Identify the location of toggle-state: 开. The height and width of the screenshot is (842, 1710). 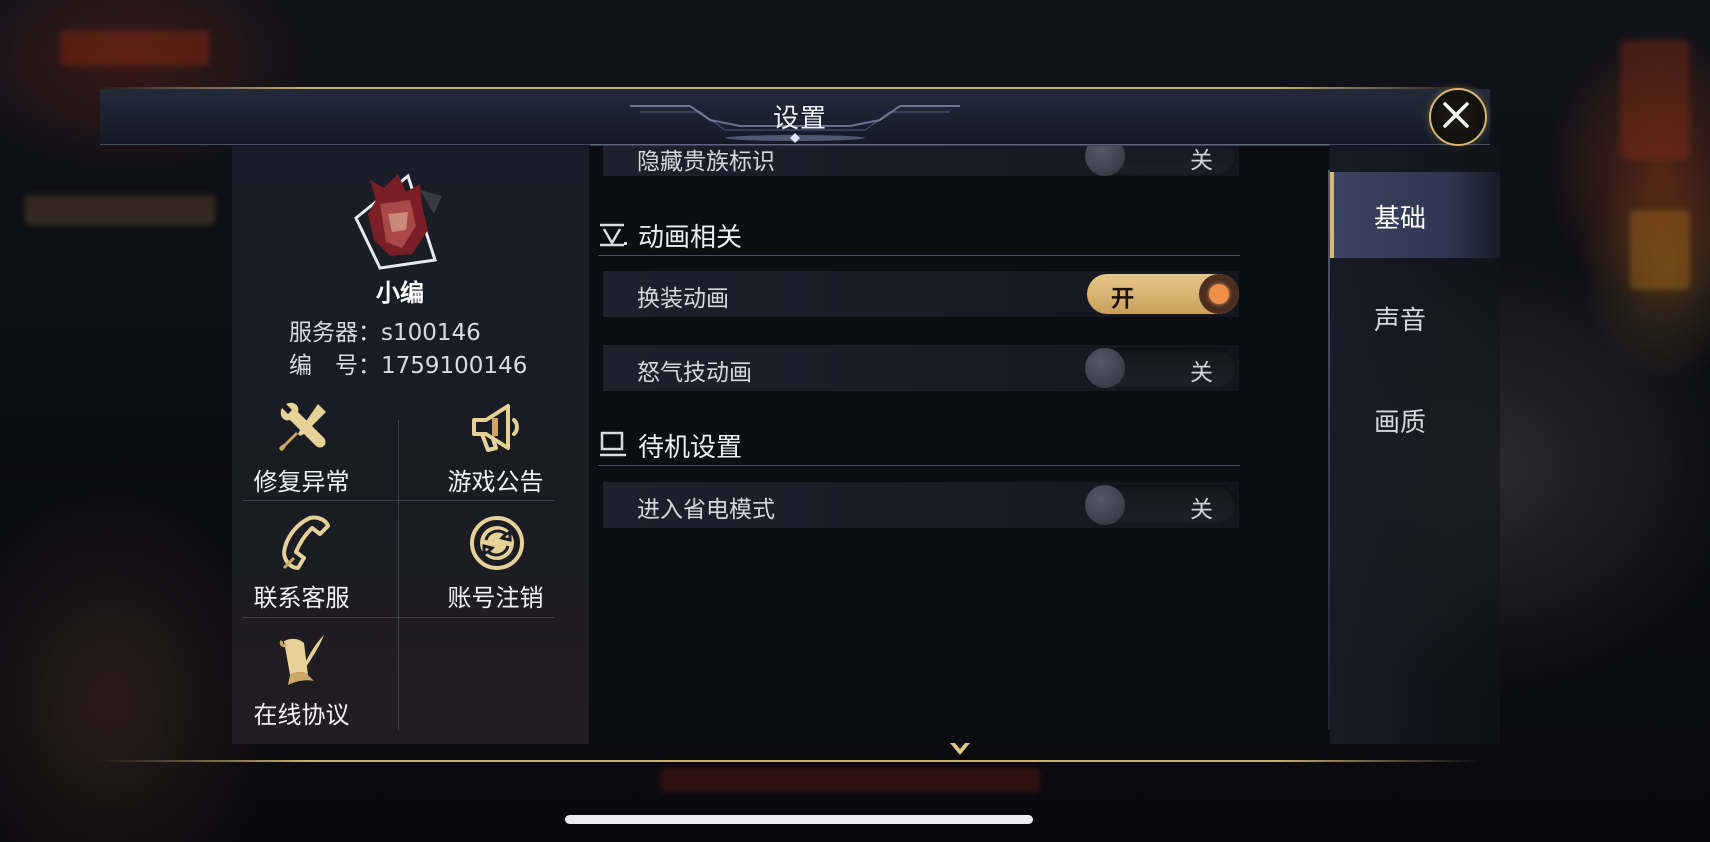
(1122, 299).